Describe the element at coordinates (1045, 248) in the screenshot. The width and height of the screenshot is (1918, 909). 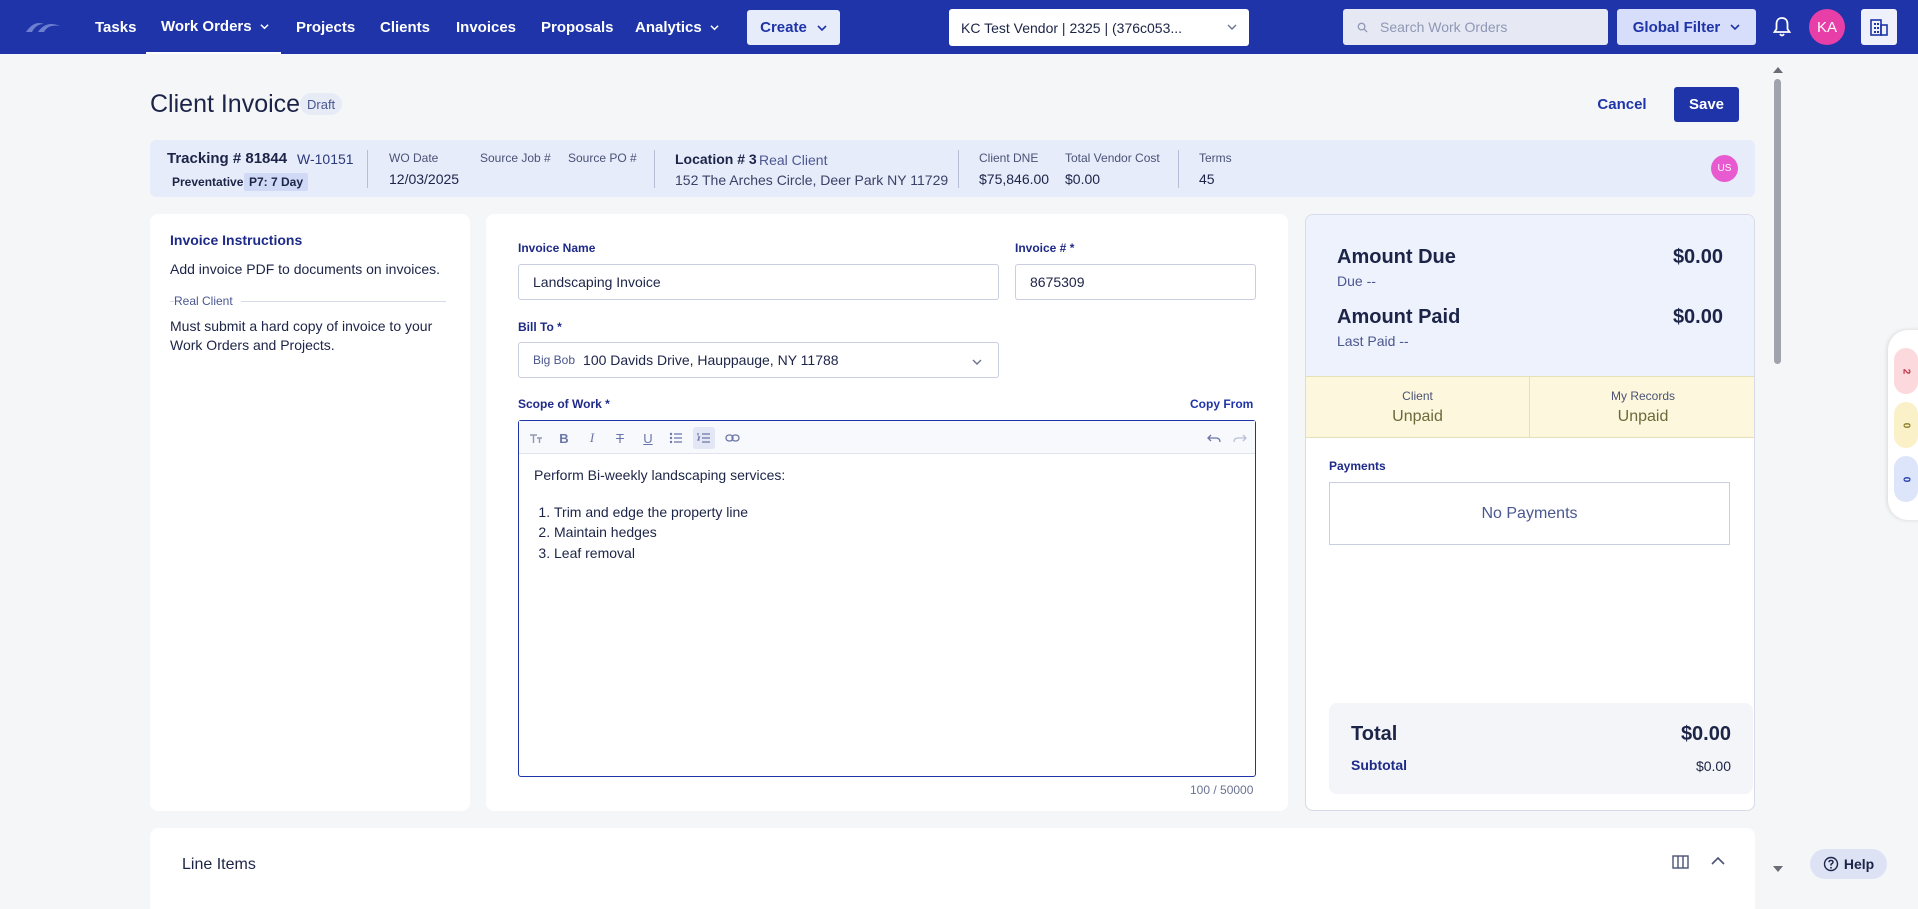
I see `invoice-number-label: Invoice # *` at that location.